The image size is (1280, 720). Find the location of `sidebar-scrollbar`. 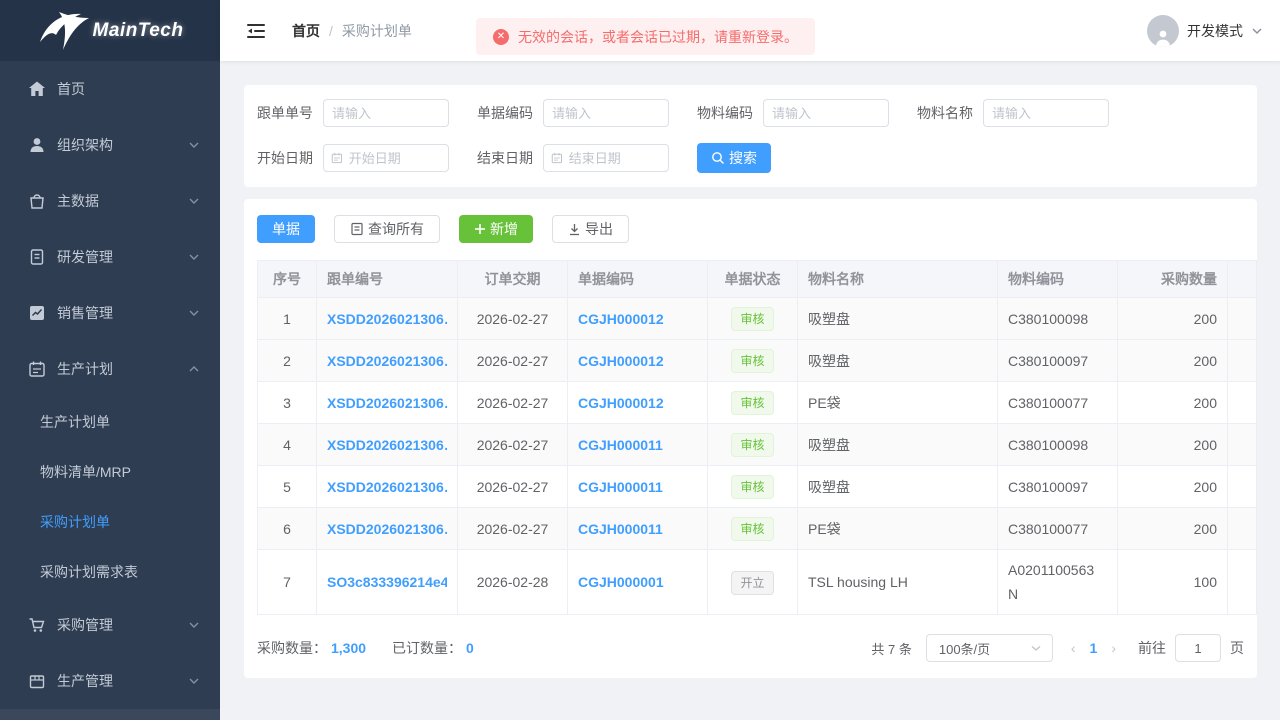

sidebar-scrollbar is located at coordinates (110, 714).